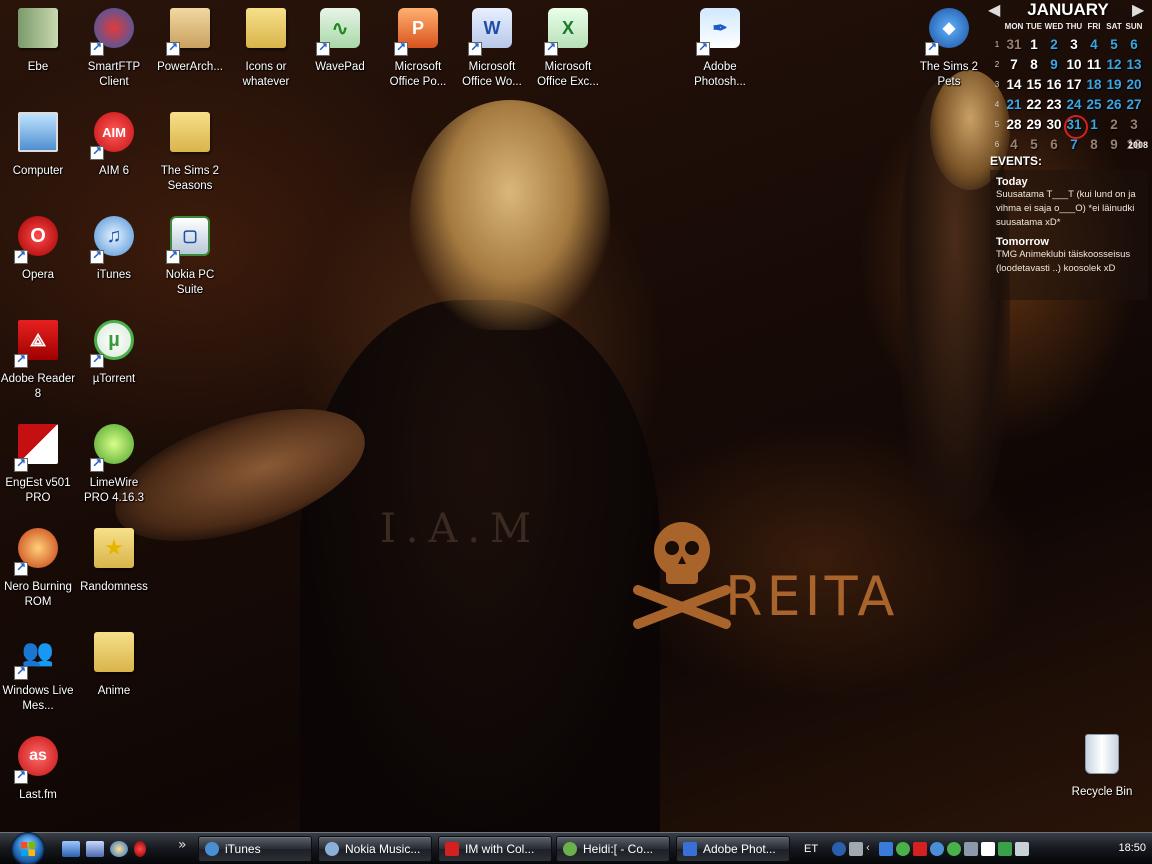 The image size is (1152, 864). I want to click on start-button, so click(28, 848).